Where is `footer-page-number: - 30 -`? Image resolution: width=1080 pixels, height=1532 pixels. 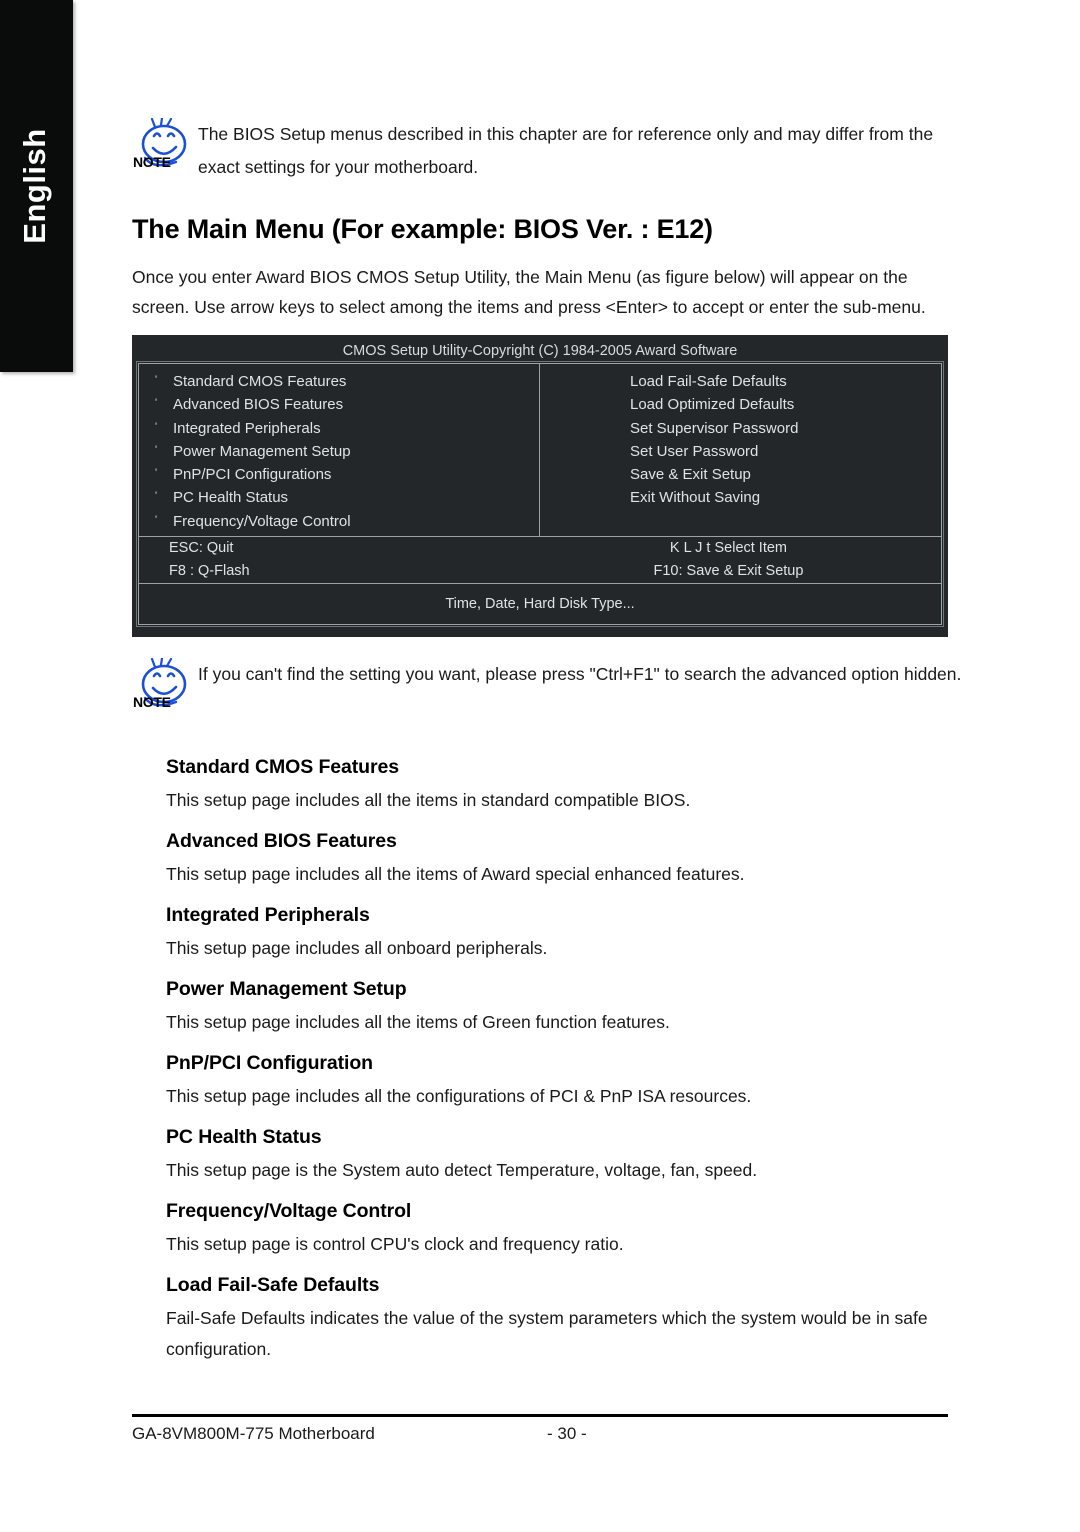
footer-page-number: - 30 - is located at coordinates (567, 1433).